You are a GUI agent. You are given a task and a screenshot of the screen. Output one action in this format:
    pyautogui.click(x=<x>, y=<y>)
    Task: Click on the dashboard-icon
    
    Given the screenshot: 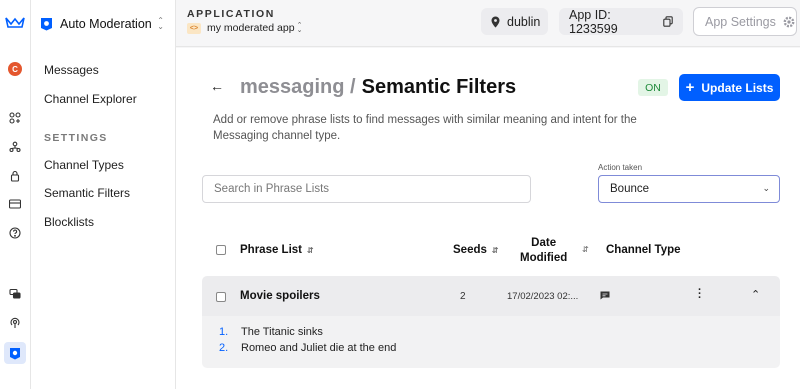 What is the action you would take?
    pyautogui.click(x=15, y=118)
    